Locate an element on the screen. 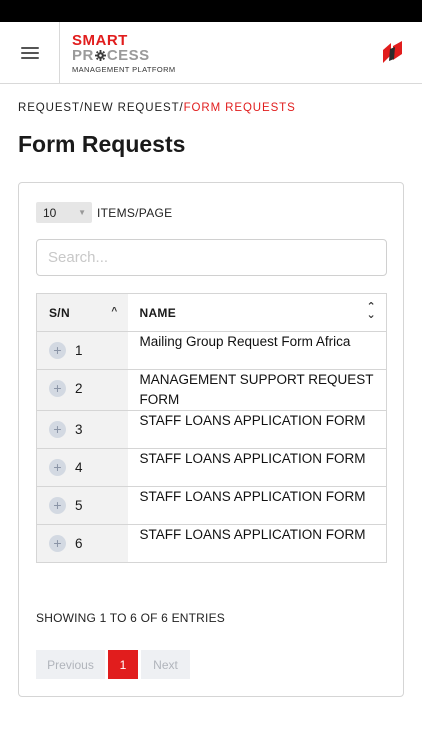  logo-line-2-end: CESS is located at coordinates (128, 55).